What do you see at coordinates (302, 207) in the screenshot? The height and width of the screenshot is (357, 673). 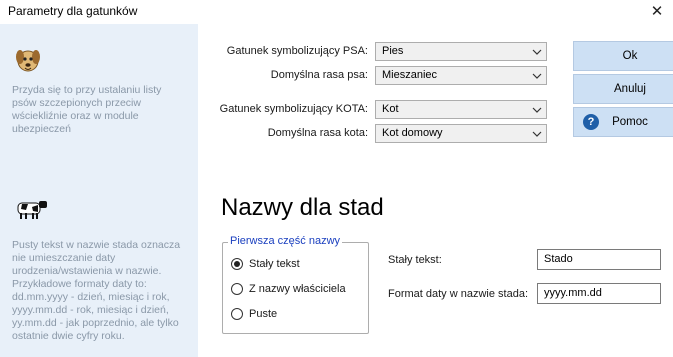 I see `herd-section-title: Nazwy dla stad` at bounding box center [302, 207].